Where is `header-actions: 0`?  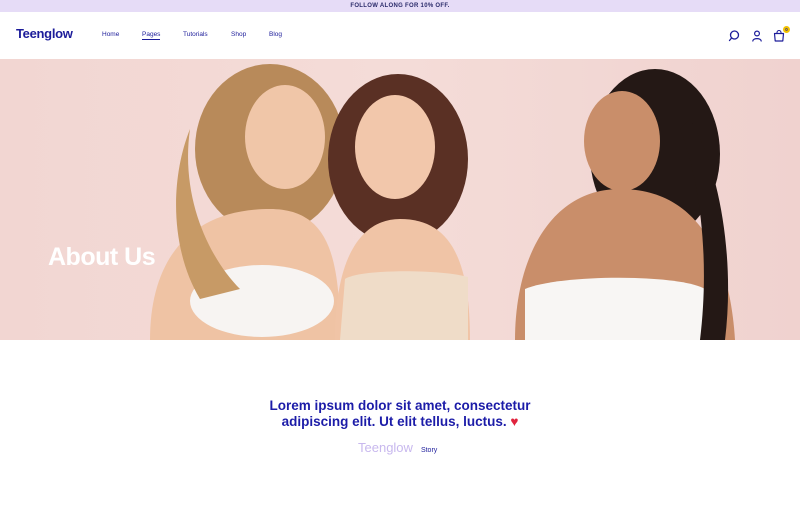 header-actions: 0 is located at coordinates (759, 34).